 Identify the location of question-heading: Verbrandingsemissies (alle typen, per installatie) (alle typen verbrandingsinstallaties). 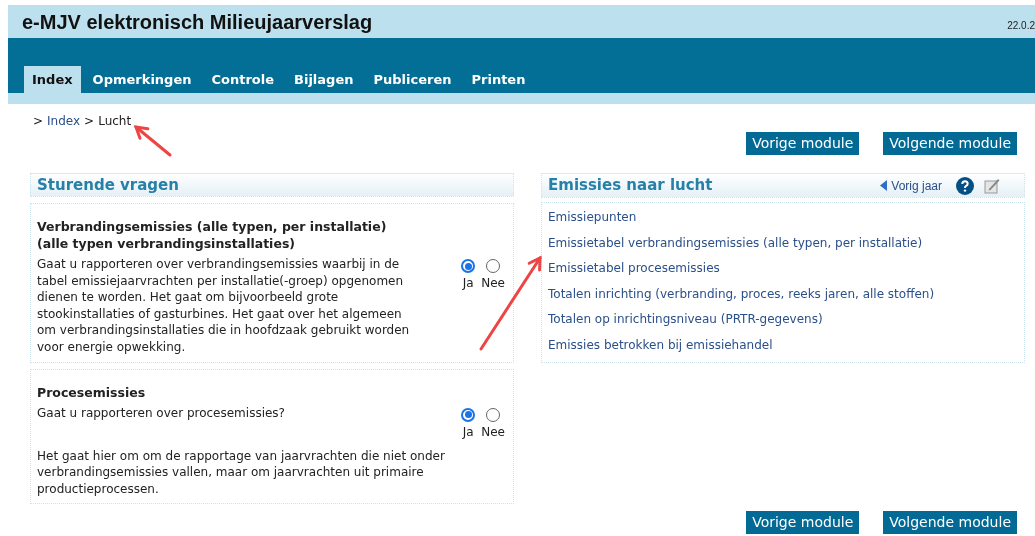
(212, 235).